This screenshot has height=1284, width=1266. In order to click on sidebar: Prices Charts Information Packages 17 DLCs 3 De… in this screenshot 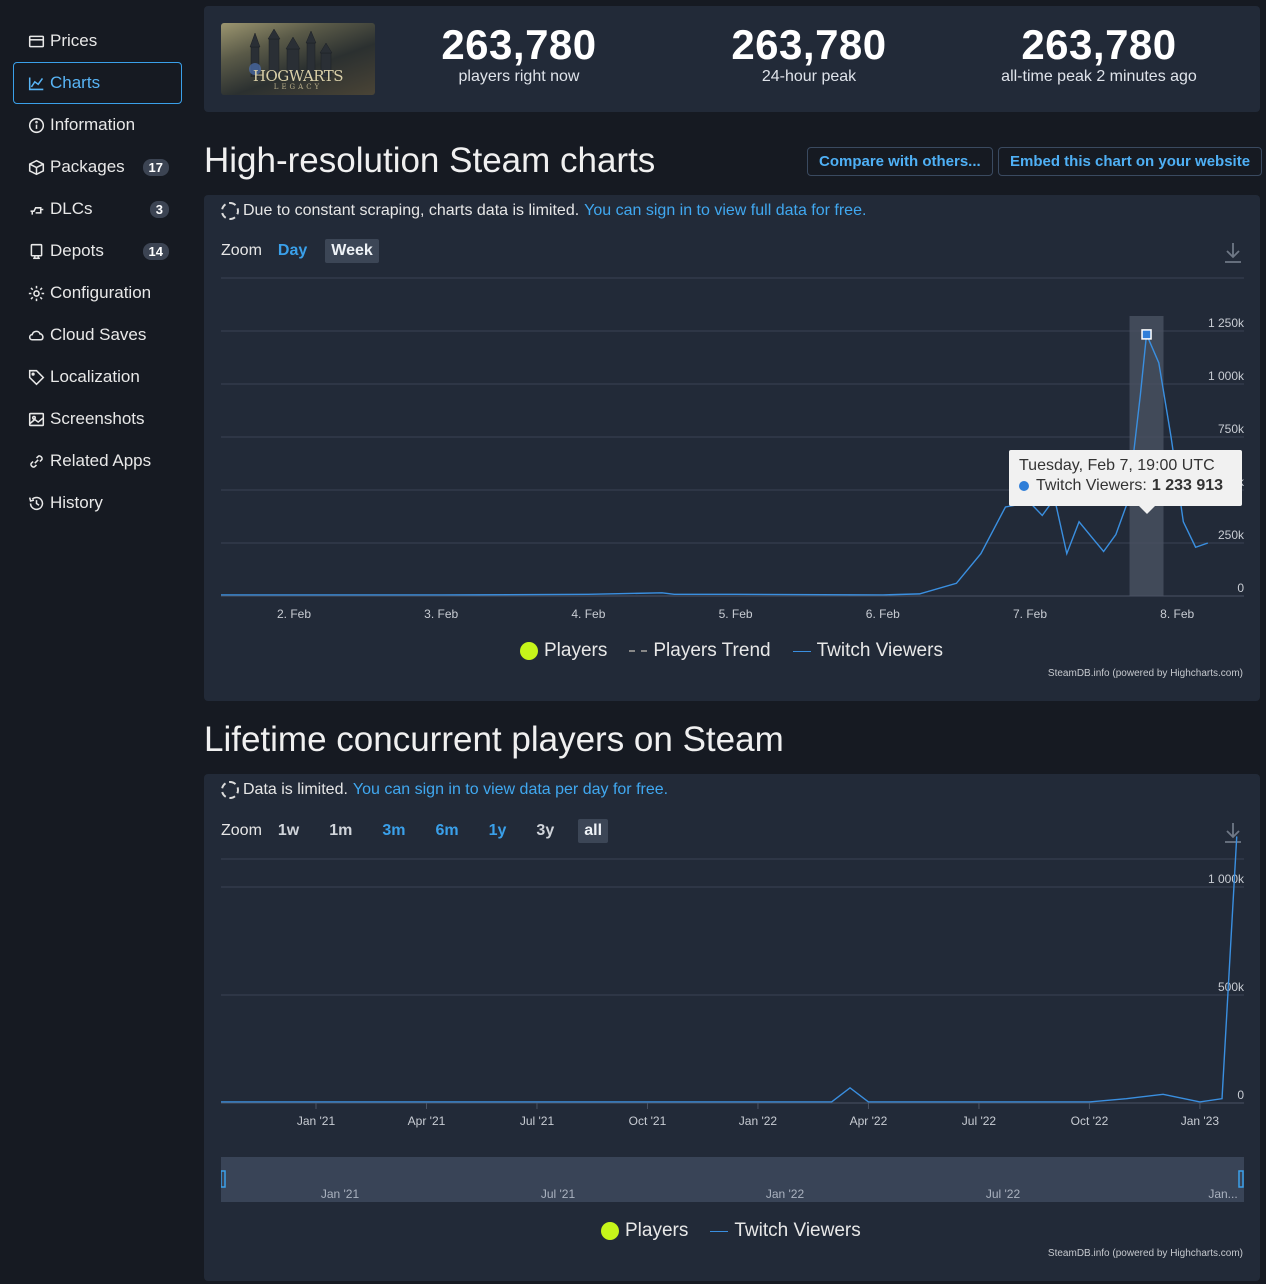, I will do `click(97, 272)`.